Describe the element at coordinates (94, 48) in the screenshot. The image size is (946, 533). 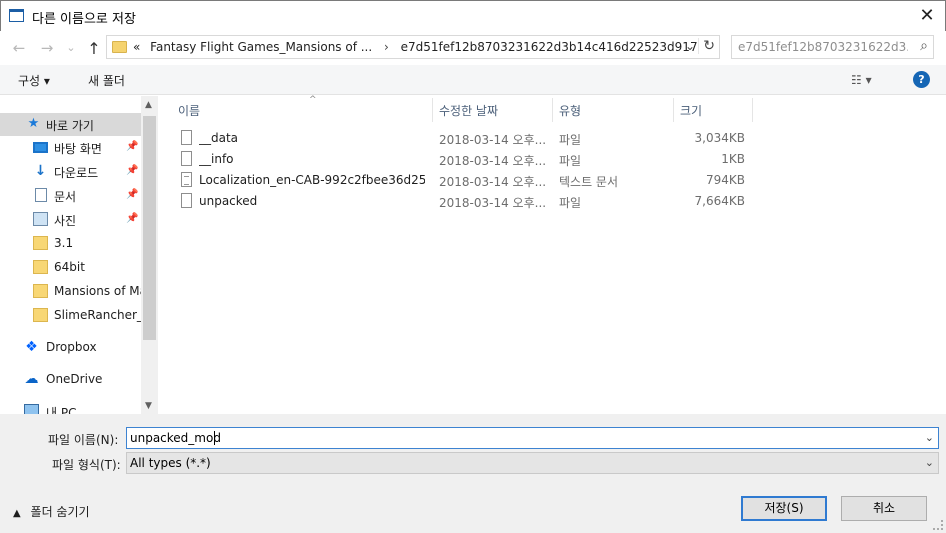
I see `up-arrow-icon: ↑` at that location.